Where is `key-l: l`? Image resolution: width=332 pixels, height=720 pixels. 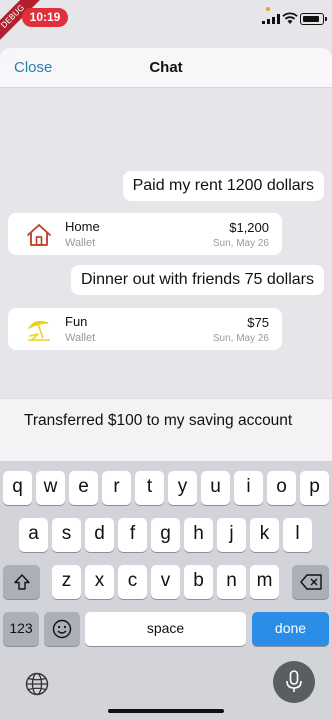 key-l: l is located at coordinates (297, 535).